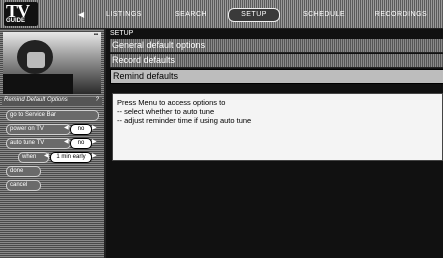  I want to click on tab-search: SEARCH, so click(191, 15).